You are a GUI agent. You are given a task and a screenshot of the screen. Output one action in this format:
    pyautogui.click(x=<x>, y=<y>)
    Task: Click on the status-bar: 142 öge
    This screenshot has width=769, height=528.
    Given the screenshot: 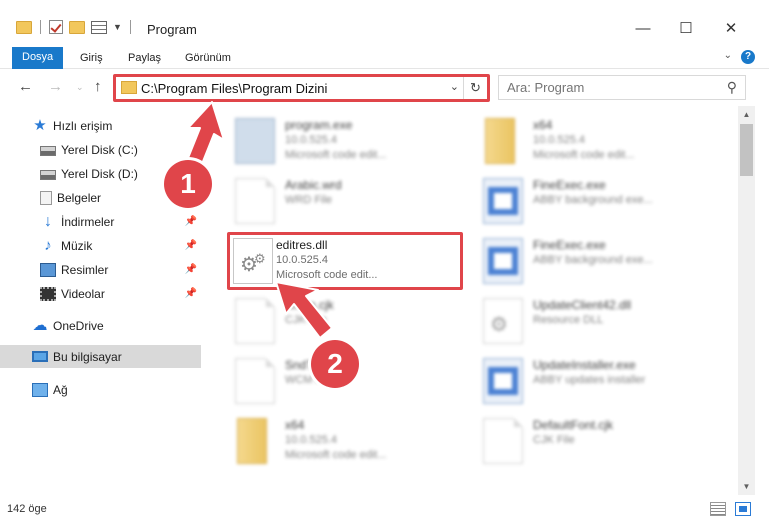 What is the action you would take?
    pyautogui.click(x=384, y=512)
    